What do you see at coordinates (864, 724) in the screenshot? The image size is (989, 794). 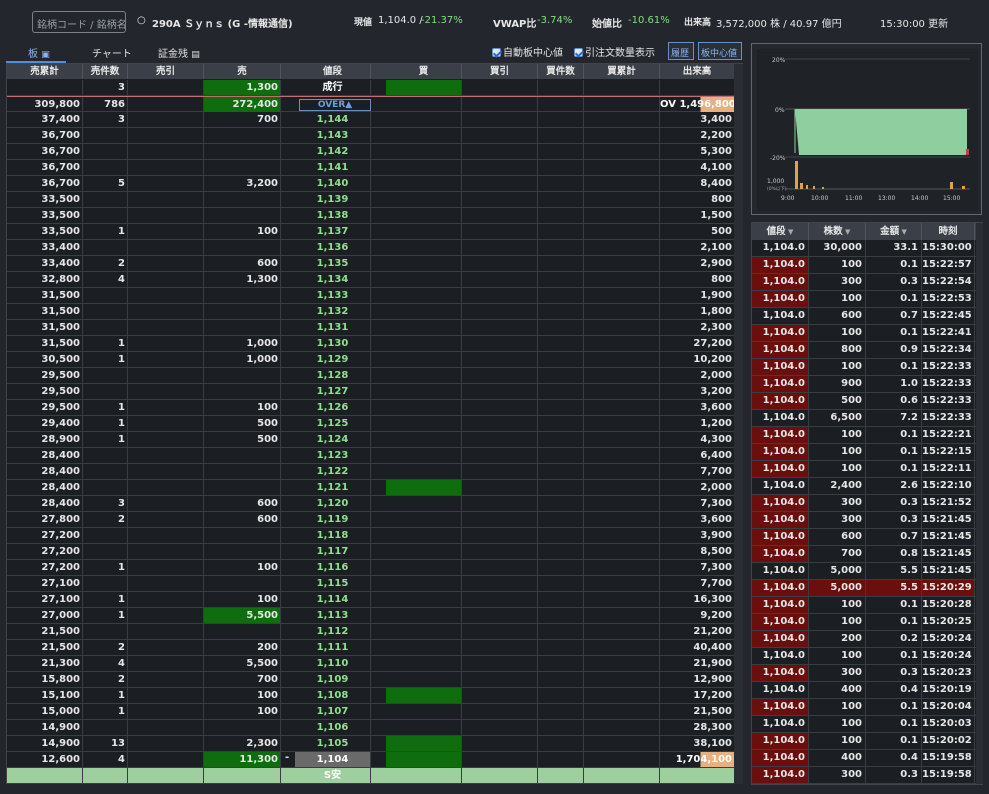 I see `tick-row: 1,104.0 100 0.1 15:20:03` at bounding box center [864, 724].